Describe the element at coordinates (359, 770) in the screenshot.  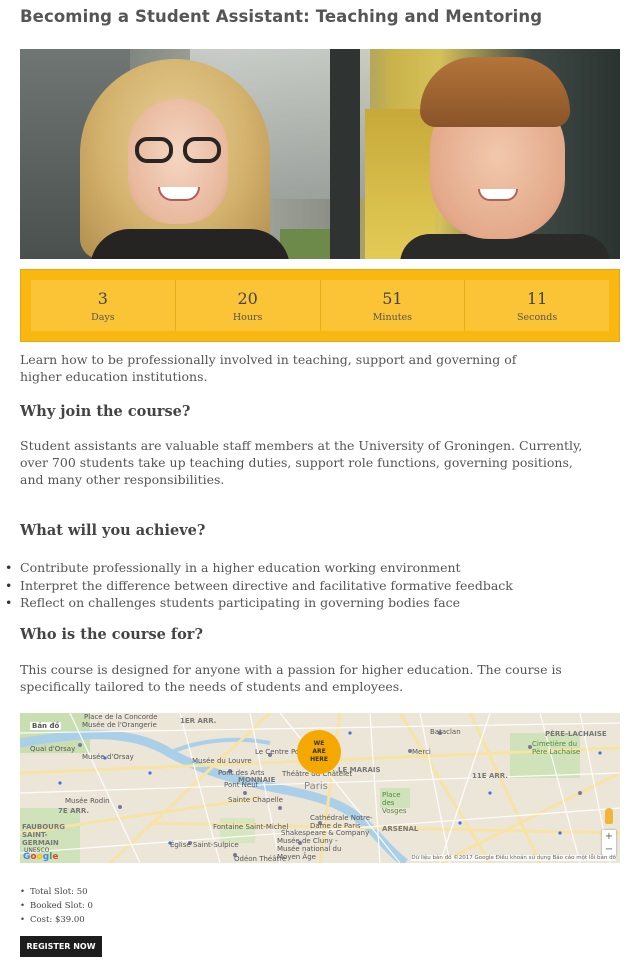
I see `map-district-label: LE MARAIS` at that location.